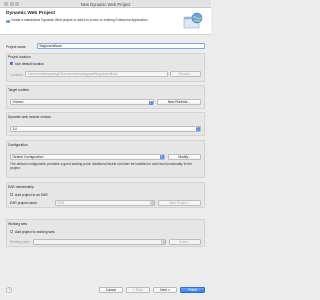  What do you see at coordinates (19, 89) in the screenshot?
I see `target-runtime-section-label: Target runtime` at bounding box center [19, 89].